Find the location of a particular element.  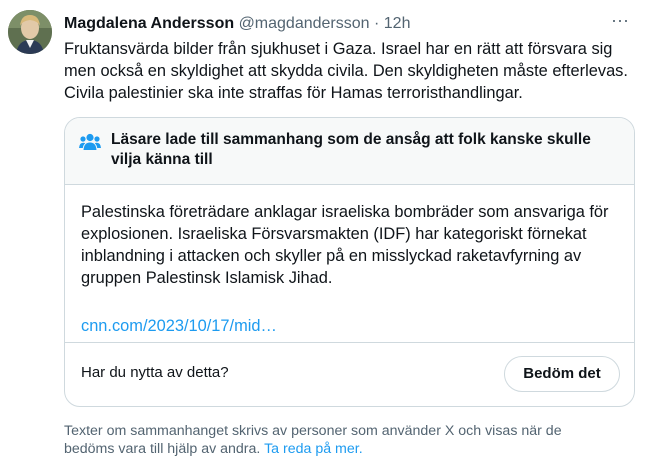

avatar-image is located at coordinates (30, 32).